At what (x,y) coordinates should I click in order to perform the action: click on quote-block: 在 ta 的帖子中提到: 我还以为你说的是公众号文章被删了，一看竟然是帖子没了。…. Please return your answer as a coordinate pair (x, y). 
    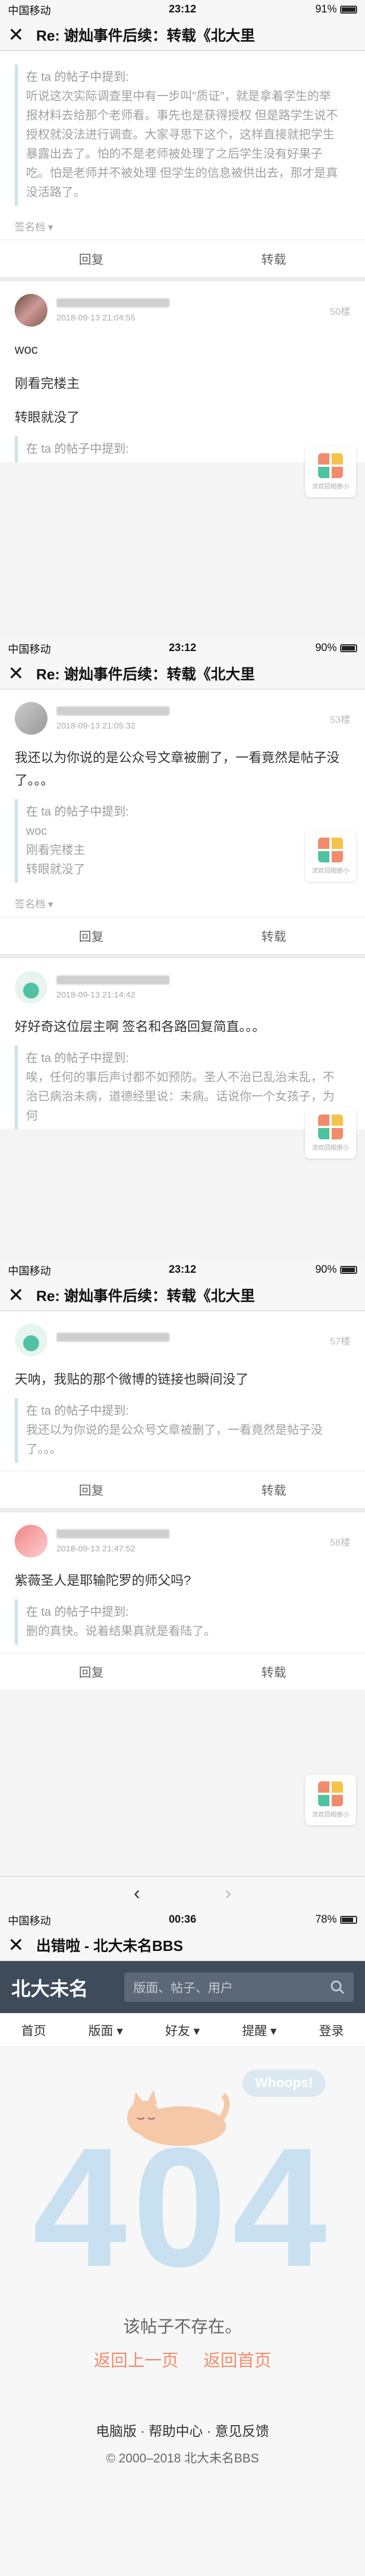
    Looking at the image, I should click on (182, 1430).